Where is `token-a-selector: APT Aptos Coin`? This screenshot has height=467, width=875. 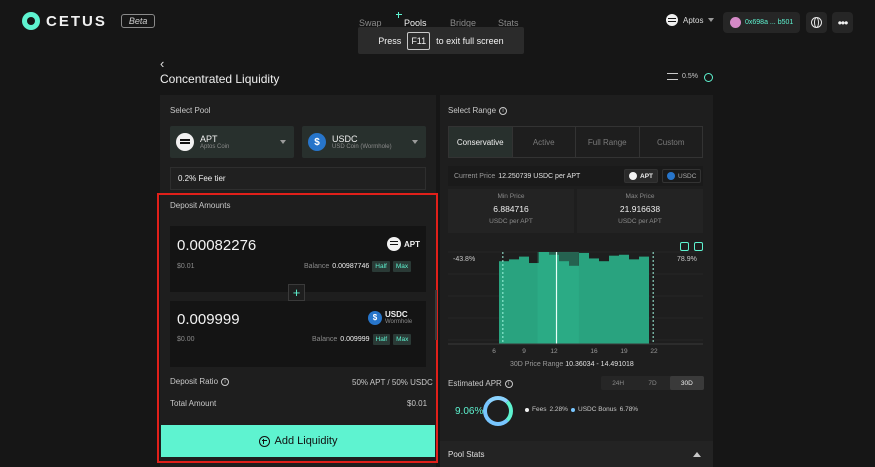 token-a-selector: APT Aptos Coin is located at coordinates (232, 142).